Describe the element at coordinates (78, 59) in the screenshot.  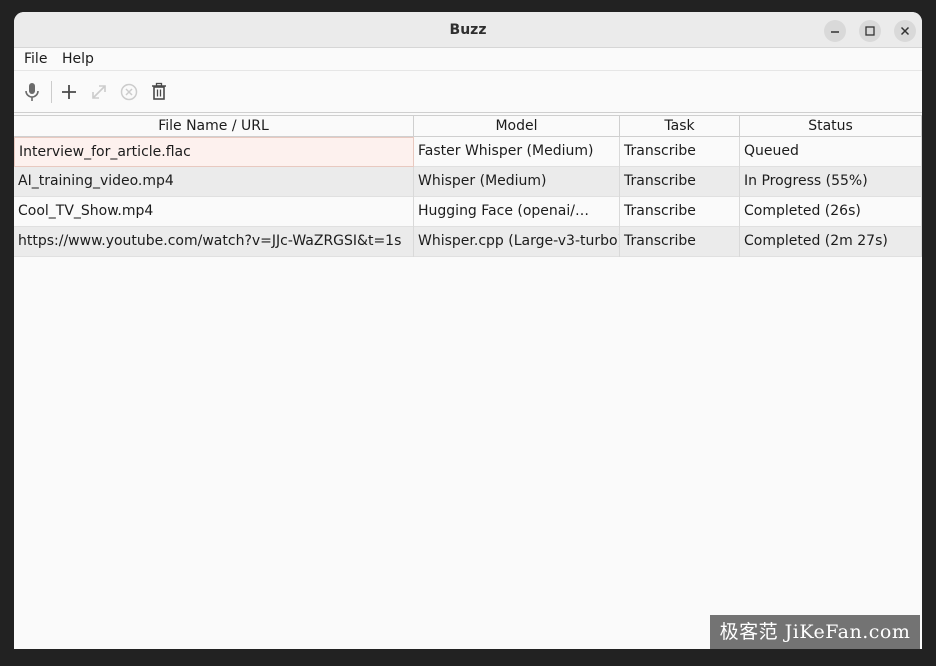
I see `menu-help: Help` at that location.